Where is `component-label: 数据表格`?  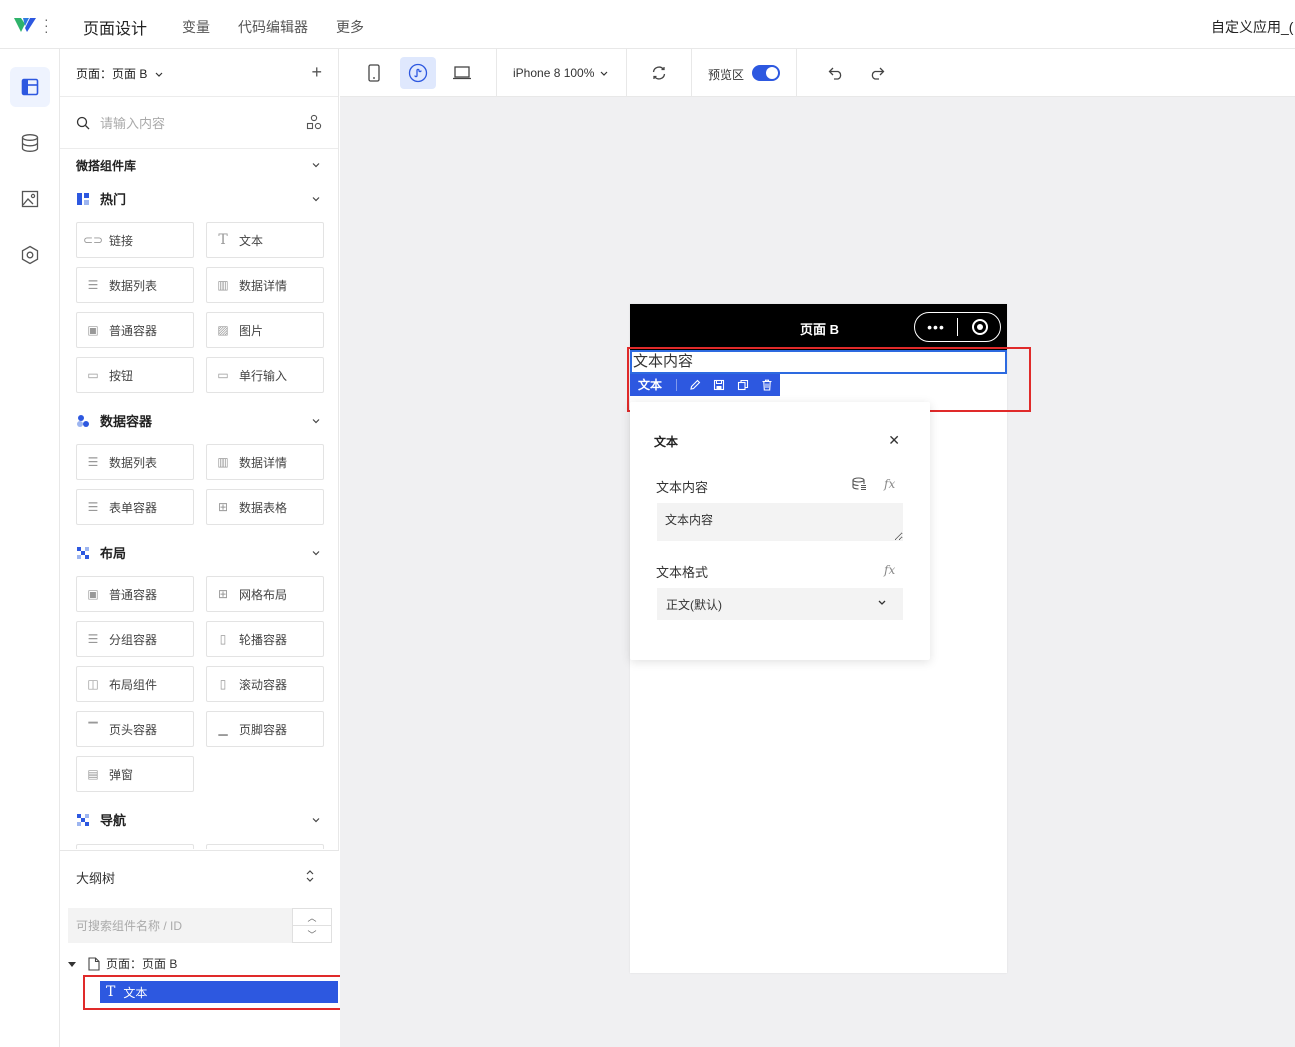 component-label: 数据表格 is located at coordinates (263, 507).